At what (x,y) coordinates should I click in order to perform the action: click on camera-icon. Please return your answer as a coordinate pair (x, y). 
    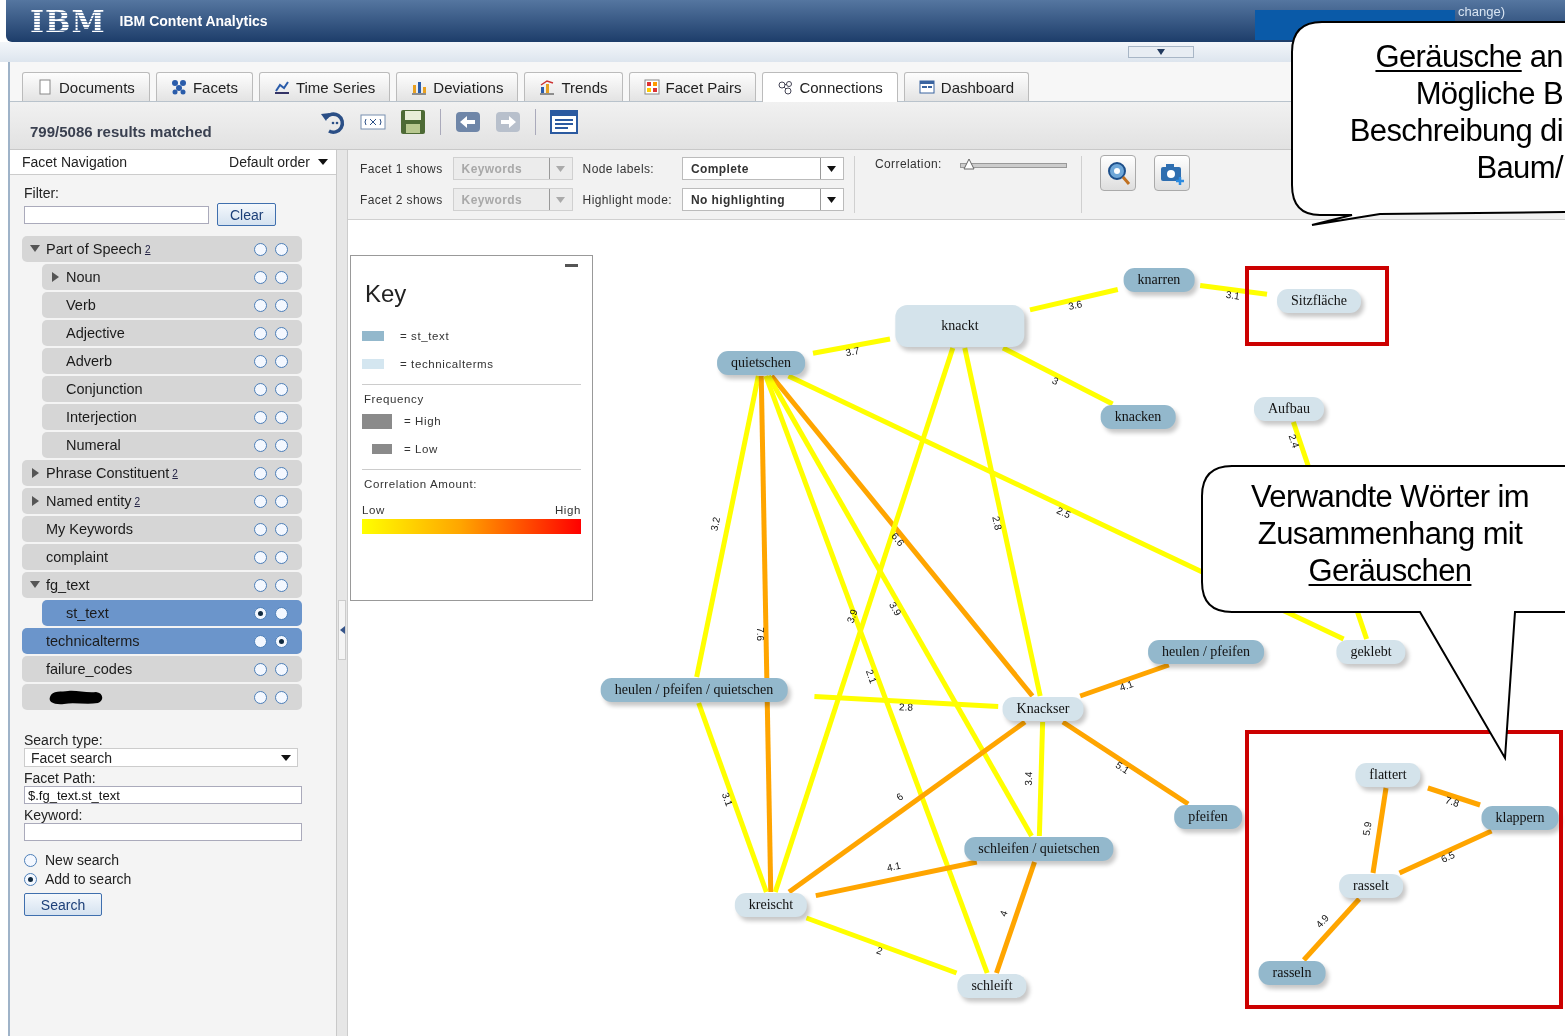
    Looking at the image, I should click on (1171, 173).